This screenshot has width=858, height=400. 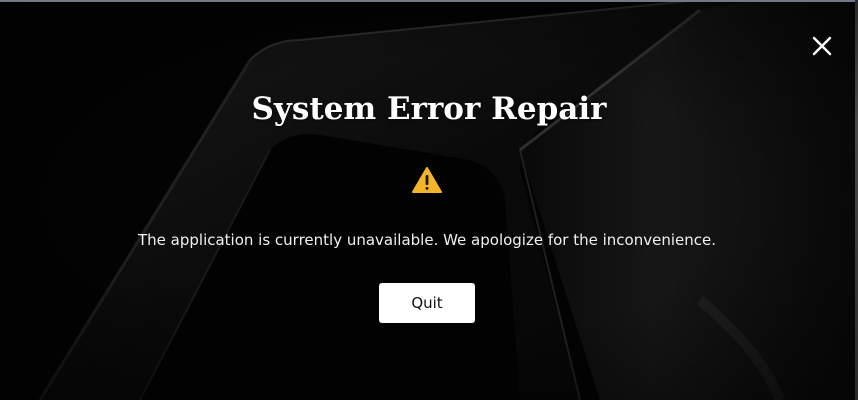 What do you see at coordinates (429, 1) in the screenshot?
I see `window-top-border` at bounding box center [429, 1].